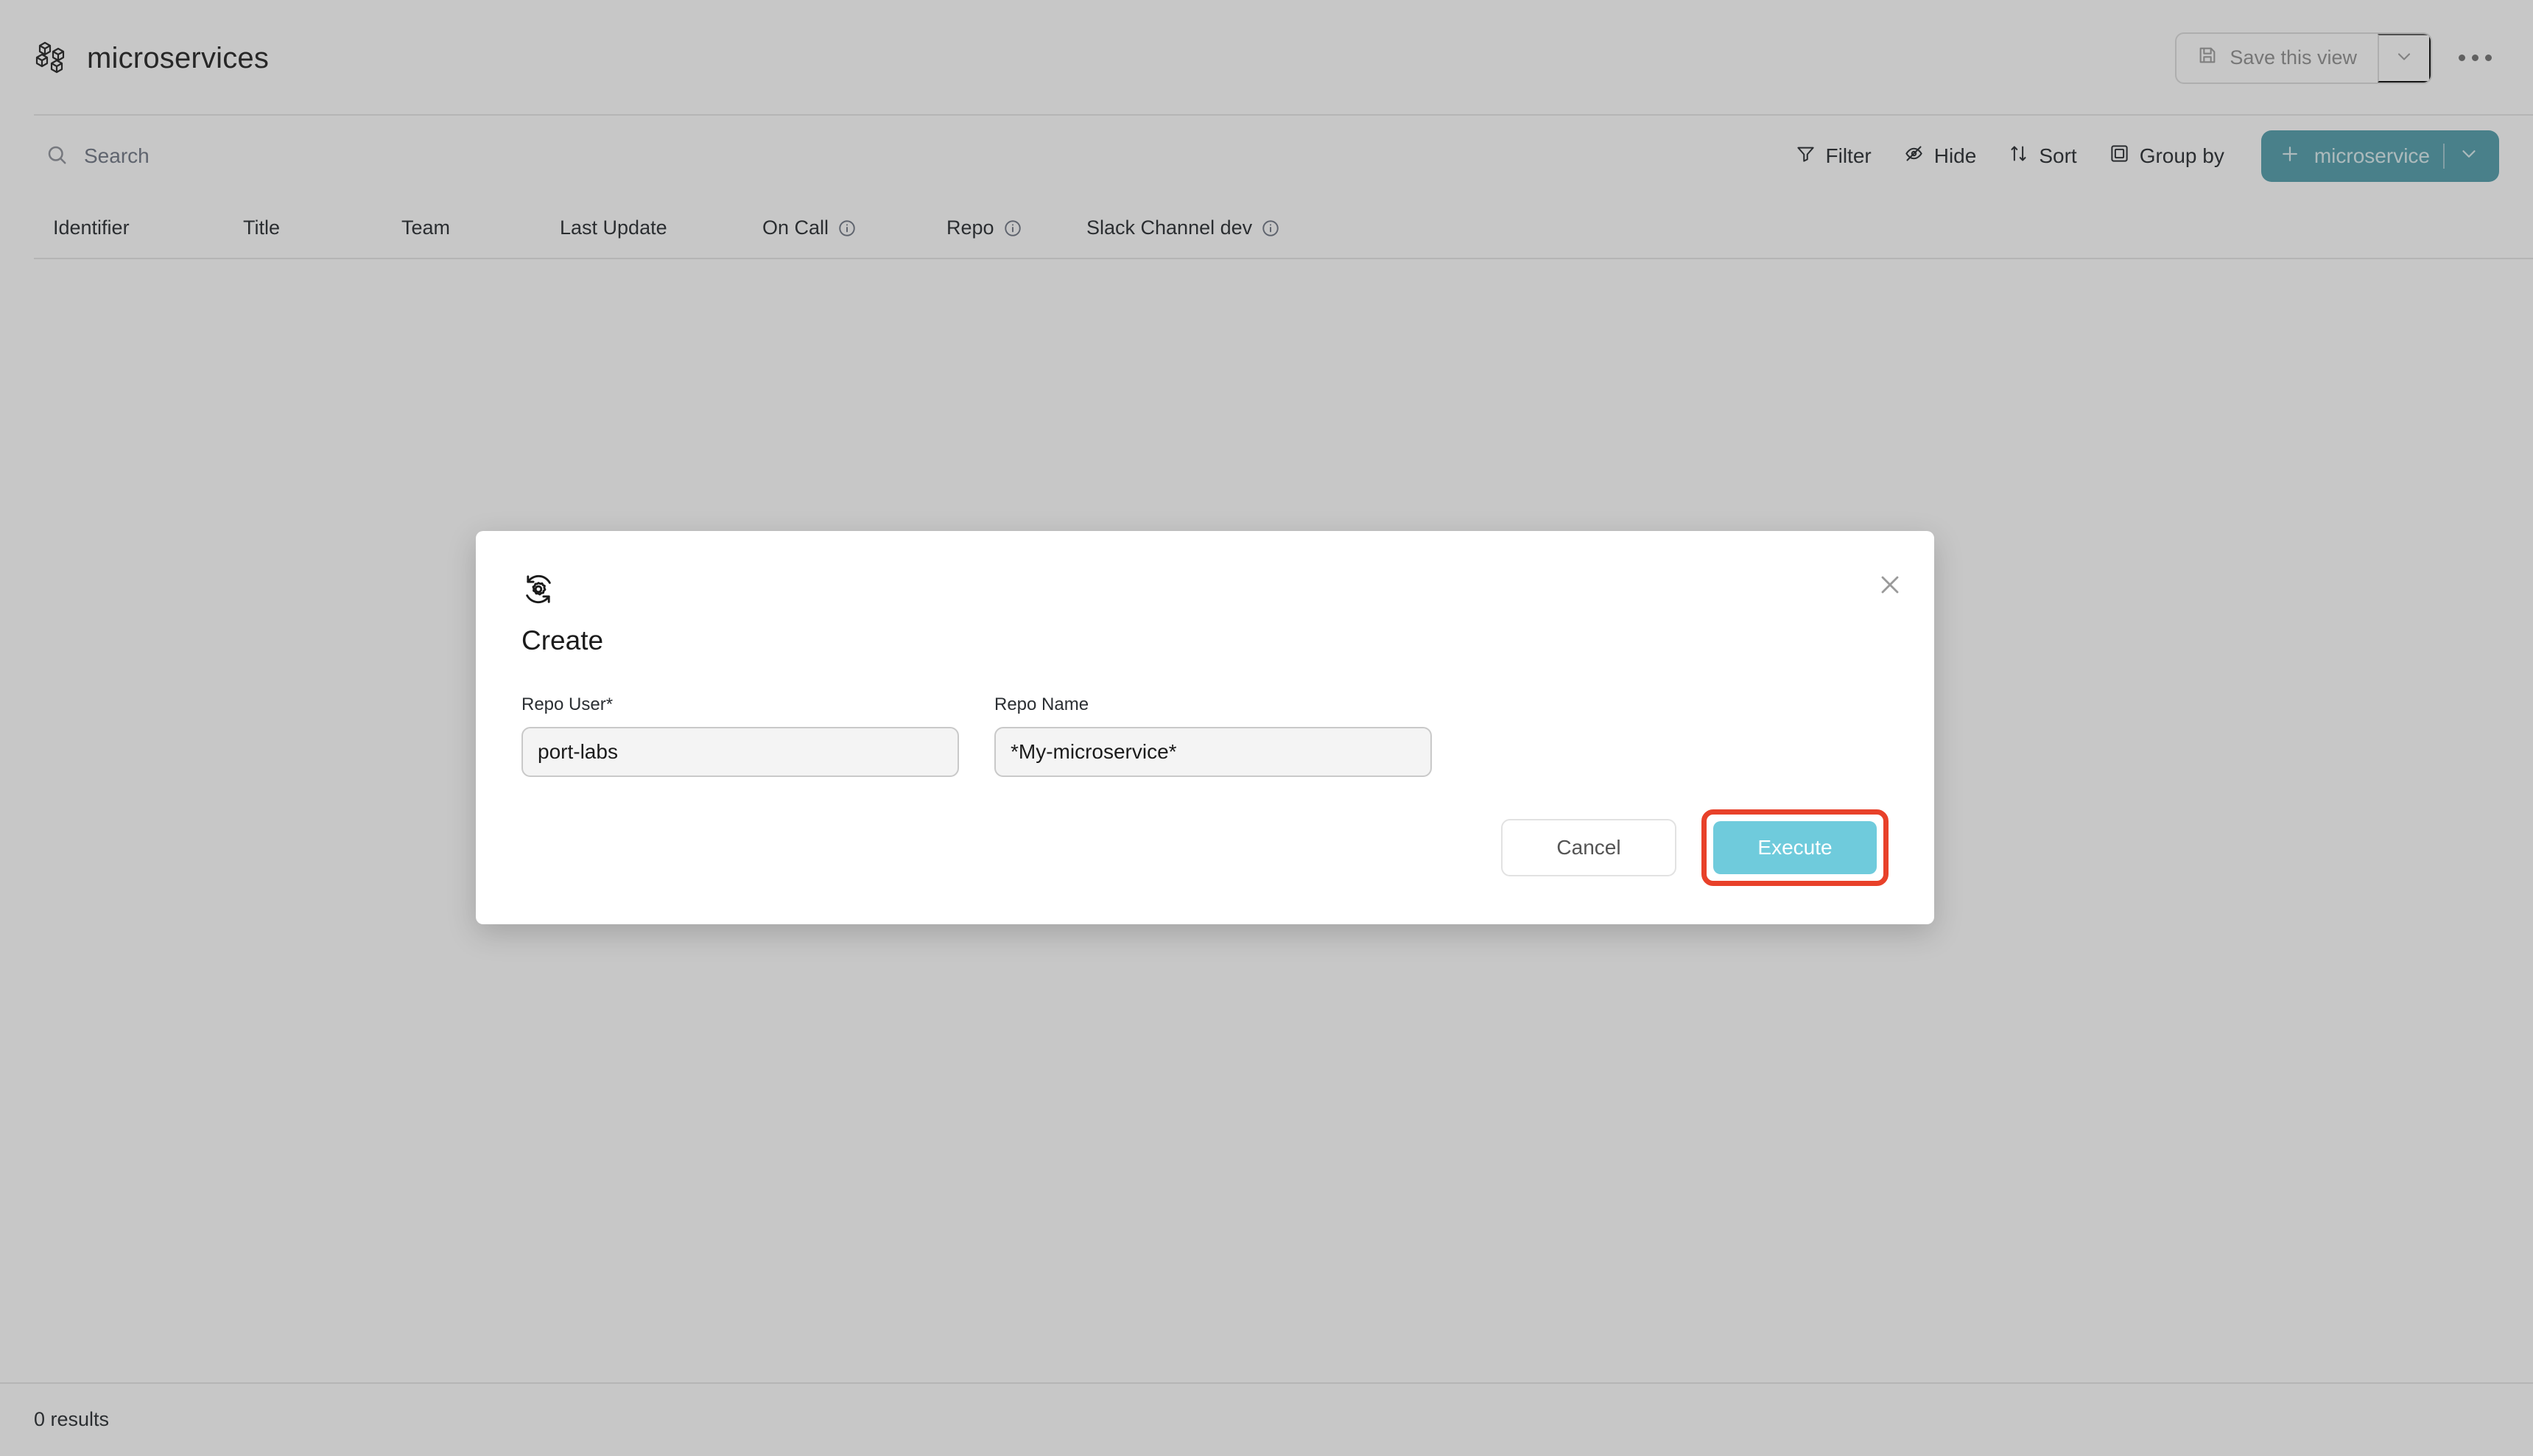 Image resolution: width=2533 pixels, height=1456 pixels. What do you see at coordinates (1695, 847) in the screenshot?
I see `modal-actions: Cancel Execute` at bounding box center [1695, 847].